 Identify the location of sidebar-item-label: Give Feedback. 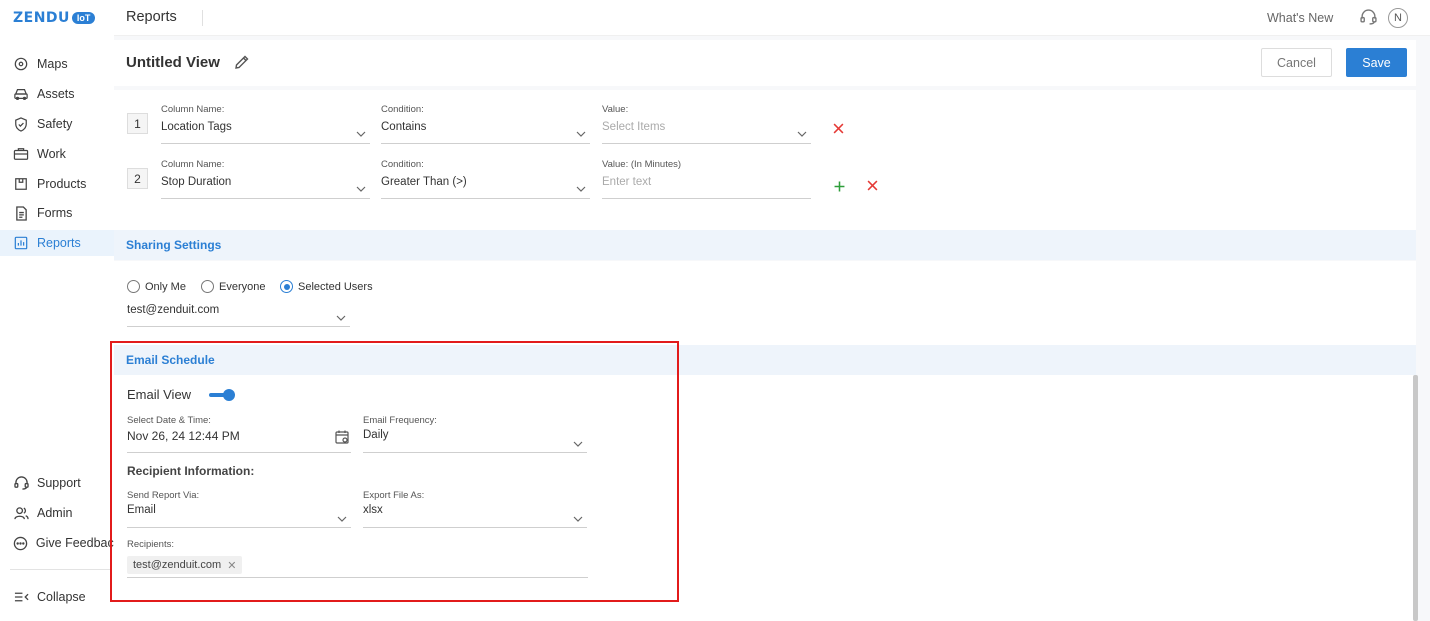
(77, 543).